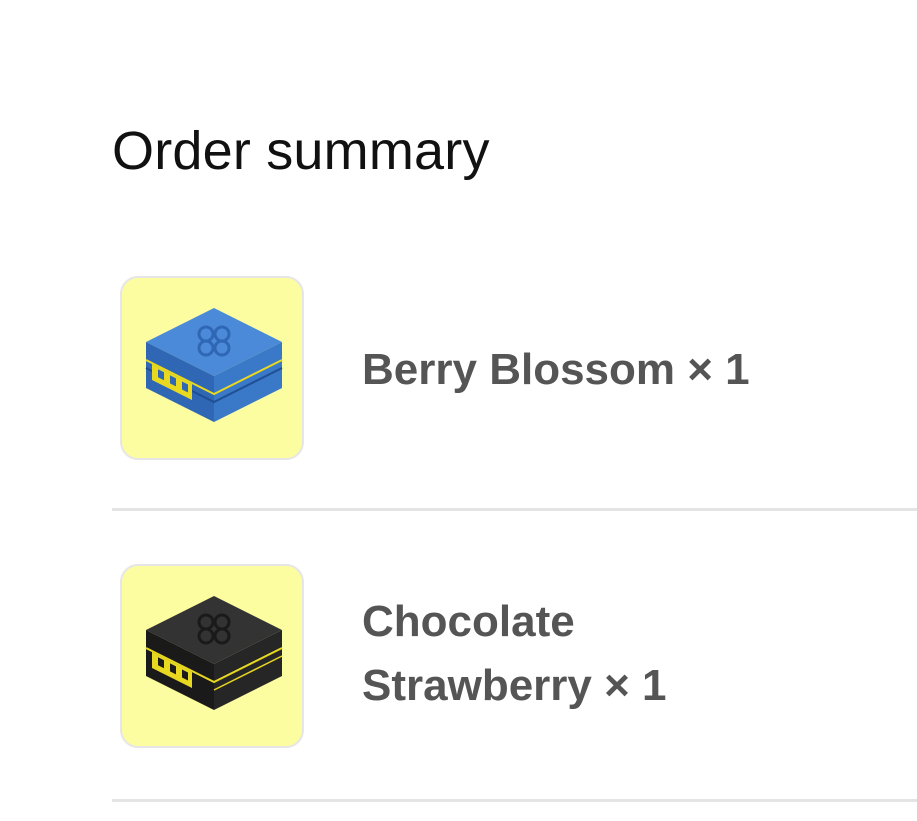 The width and height of the screenshot is (917, 821). Describe the element at coordinates (556, 369) in the screenshot. I see `product-name-line1: Berry Blossom × 1` at that location.